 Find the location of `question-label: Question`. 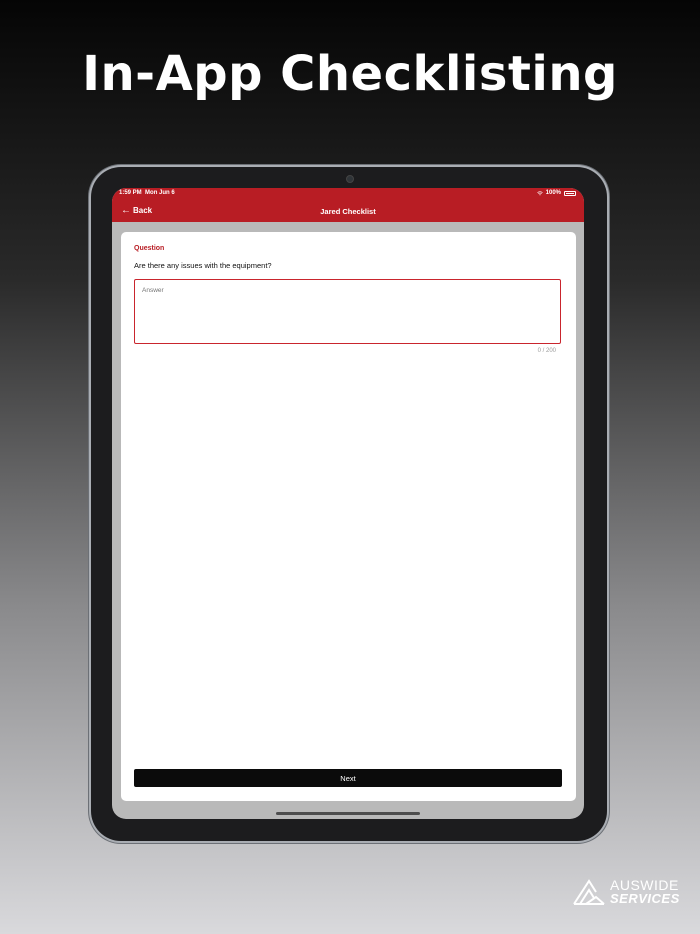

question-label: Question is located at coordinates (149, 248).